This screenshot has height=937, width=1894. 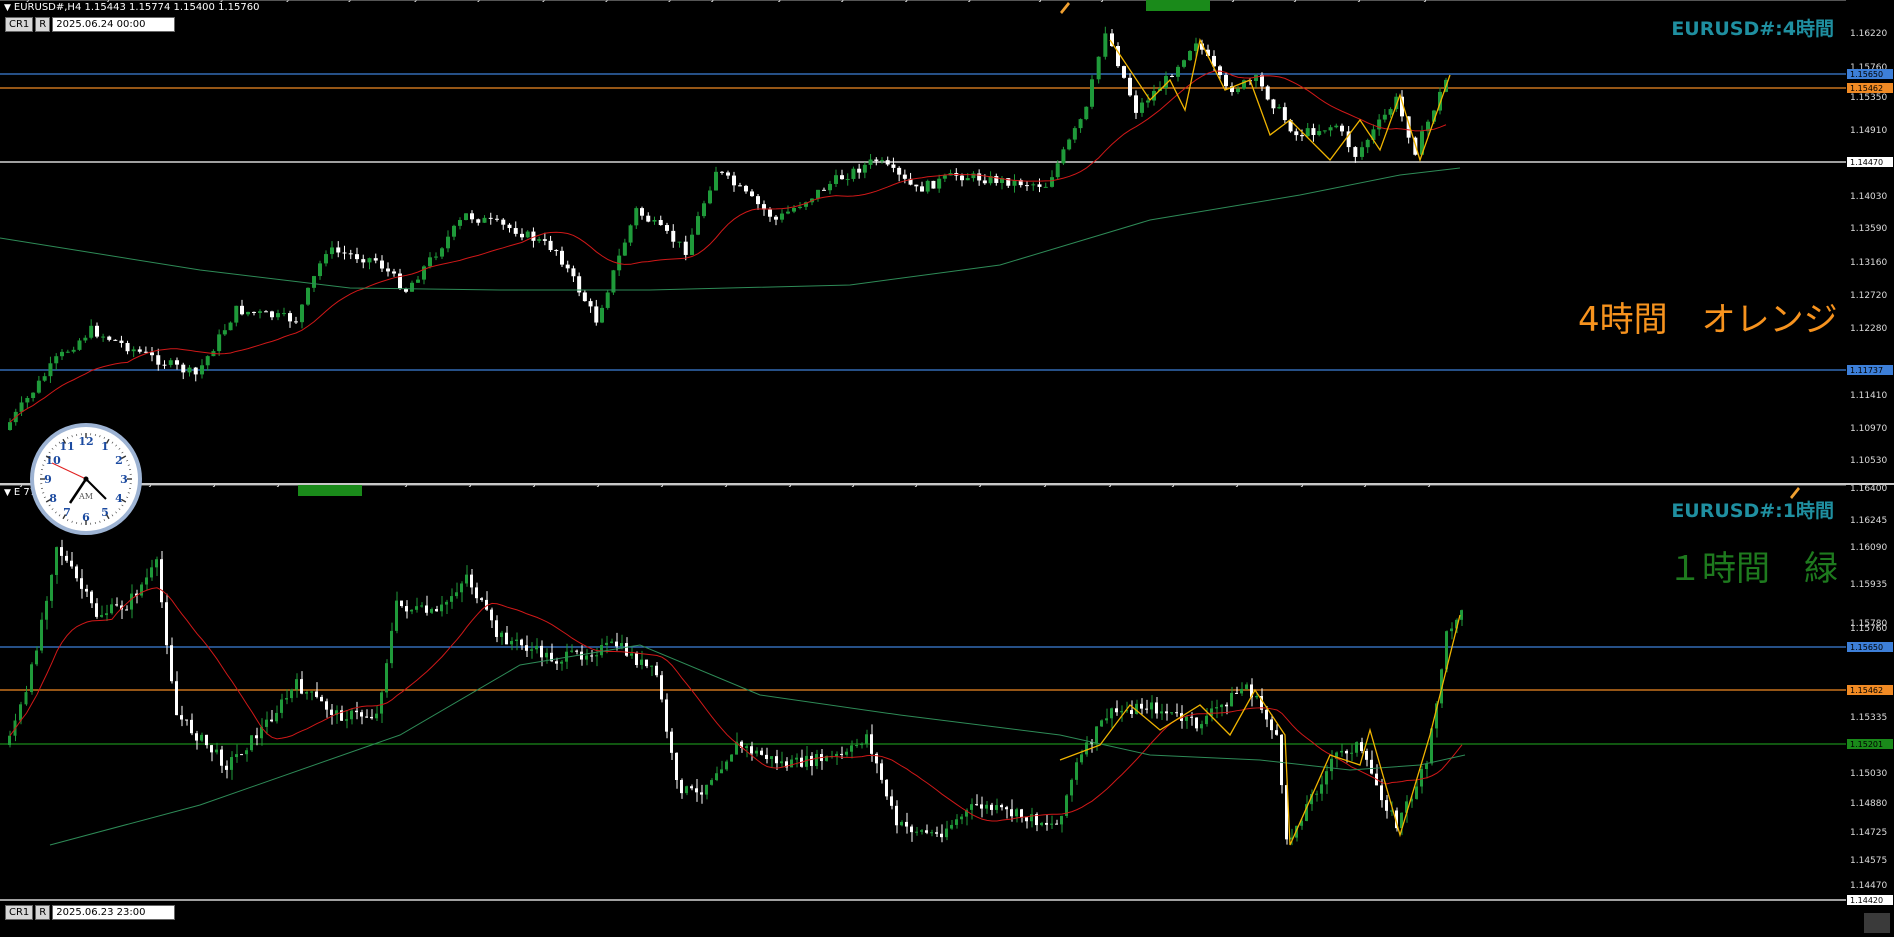 I want to click on time-tick-label: 18 Jun 16:00, so click(x=866, y=486).